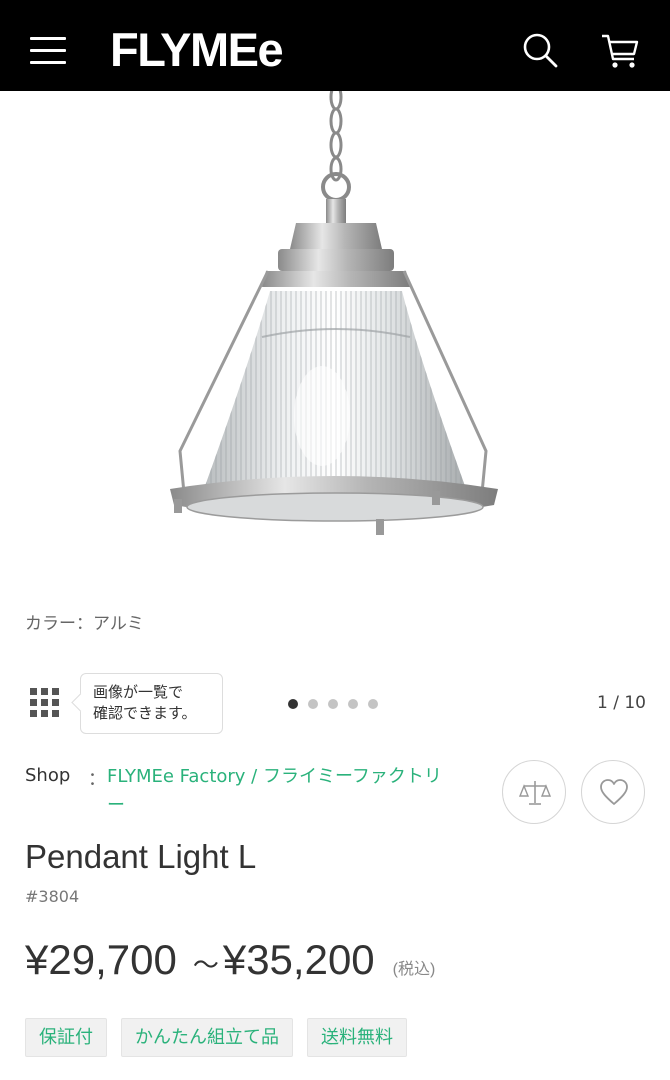 This screenshot has width=670, height=1080. Describe the element at coordinates (298, 959) in the screenshot. I see `price-max: ¥35,200` at that location.